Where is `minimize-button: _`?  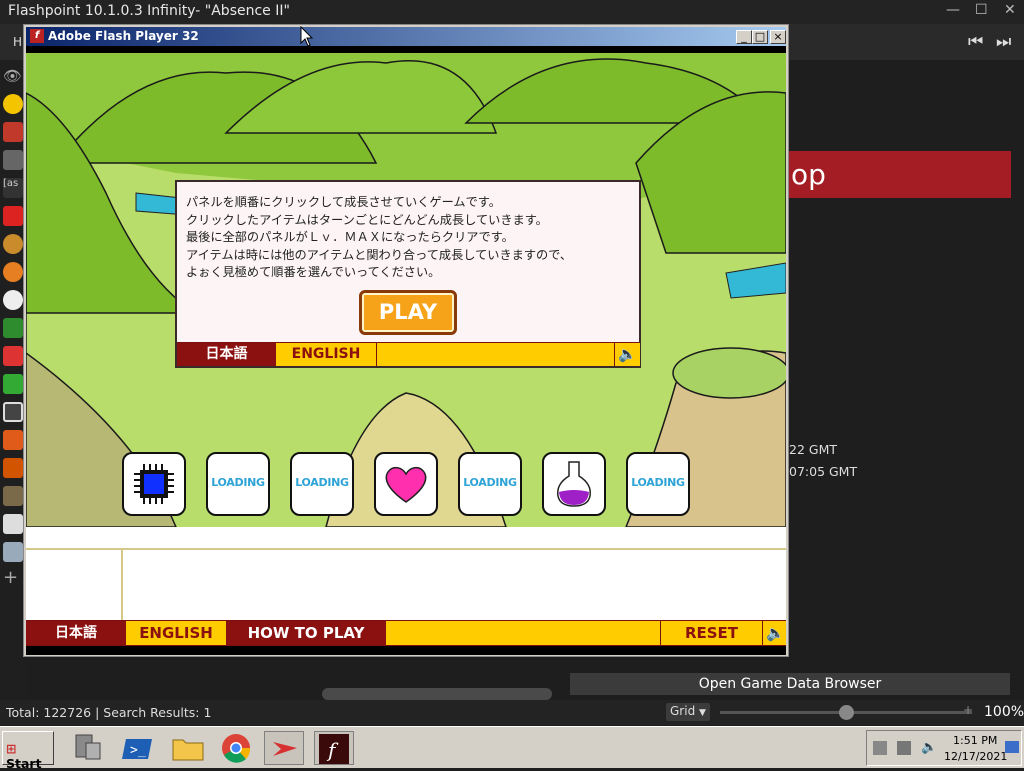 minimize-button: _ is located at coordinates (744, 37).